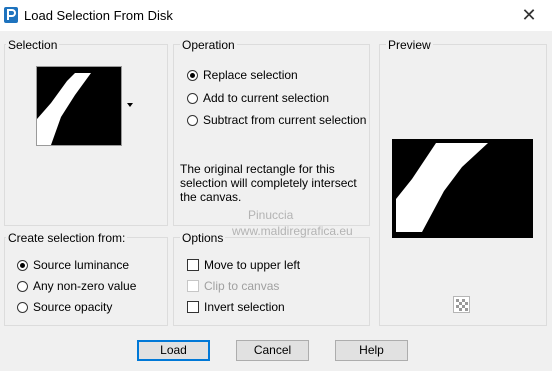 The width and height of the screenshot is (552, 371). Describe the element at coordinates (243, 265) in the screenshot. I see `checkbox-move-upper-left: Move to upper left` at that location.